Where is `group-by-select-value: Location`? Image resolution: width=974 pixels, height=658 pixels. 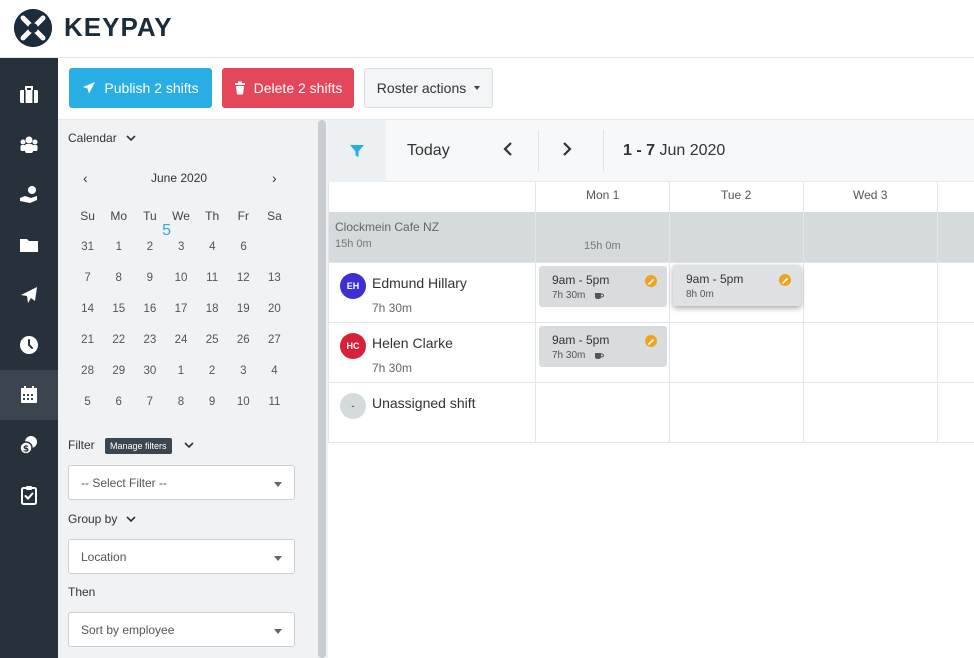
group-by-select-value: Location is located at coordinates (104, 556).